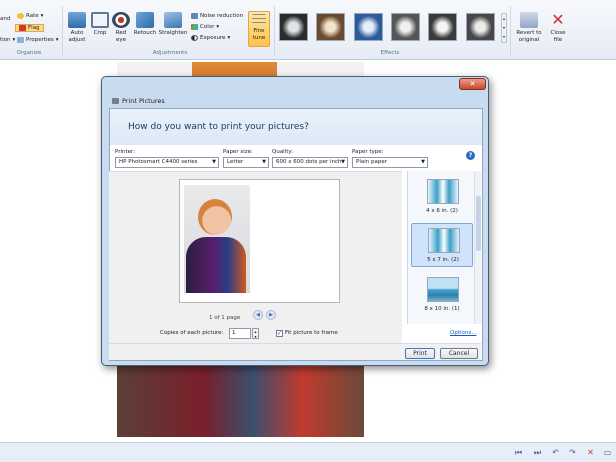 This screenshot has width=616, height=462. What do you see at coordinates (459, 353) in the screenshot?
I see `cancel-button: Cancel` at bounding box center [459, 353].